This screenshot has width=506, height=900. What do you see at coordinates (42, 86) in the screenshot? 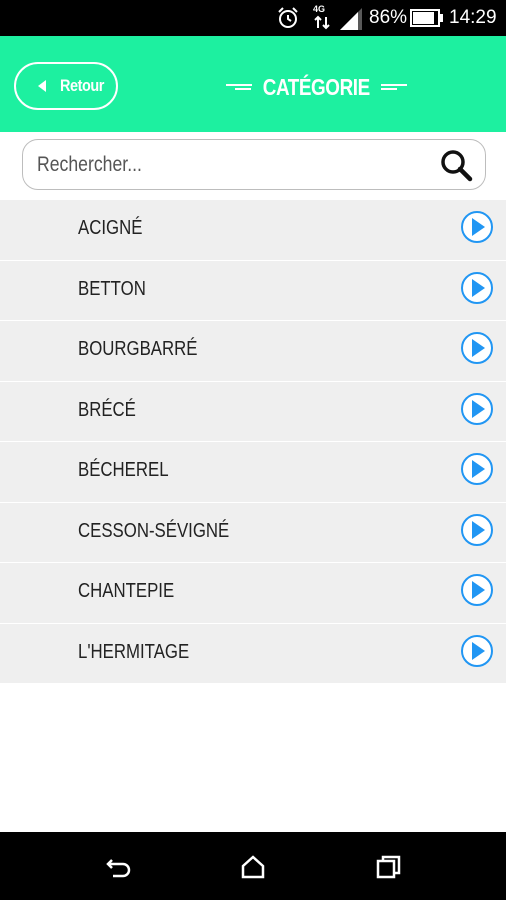
I see `arrow-left-icon` at bounding box center [42, 86].